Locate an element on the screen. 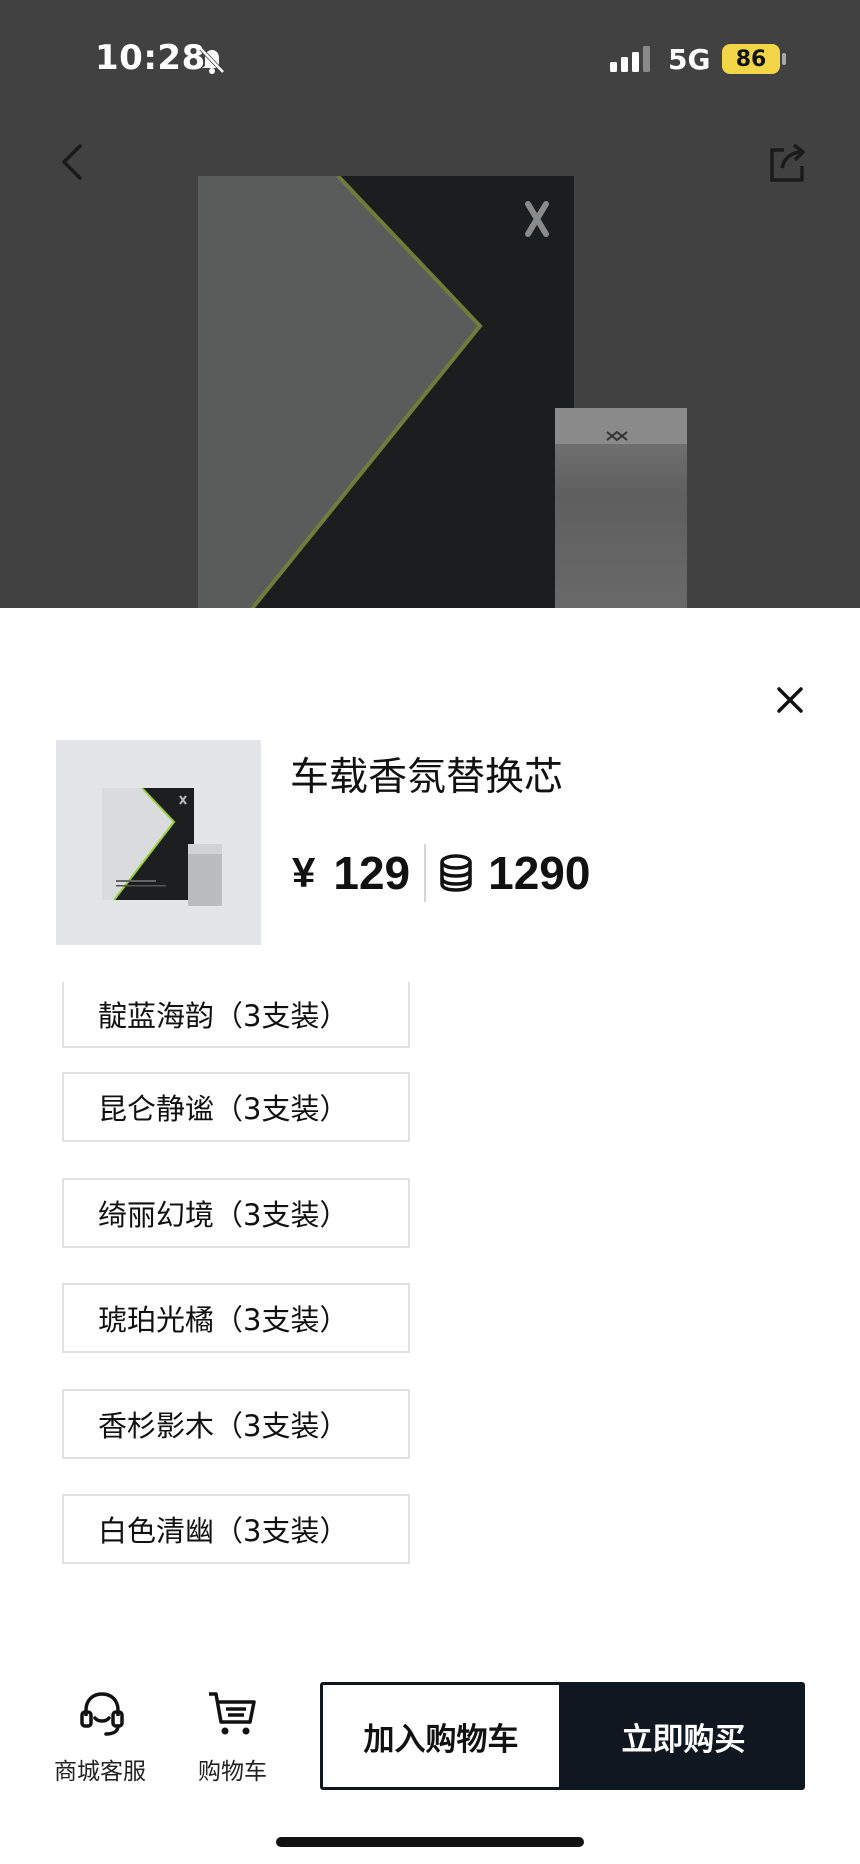 The height and width of the screenshot is (1864, 860). sku-option-label: 靛蓝海韵（3支装） is located at coordinates (223, 1016).